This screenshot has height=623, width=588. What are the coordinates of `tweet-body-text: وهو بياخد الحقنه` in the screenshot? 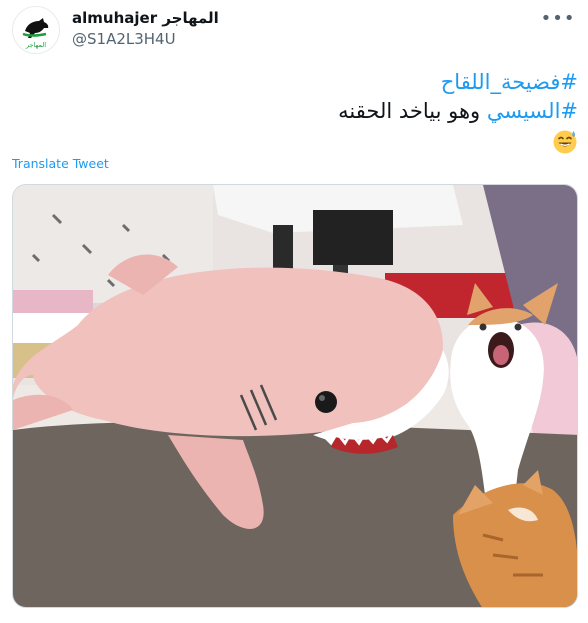 It's located at (412, 111).